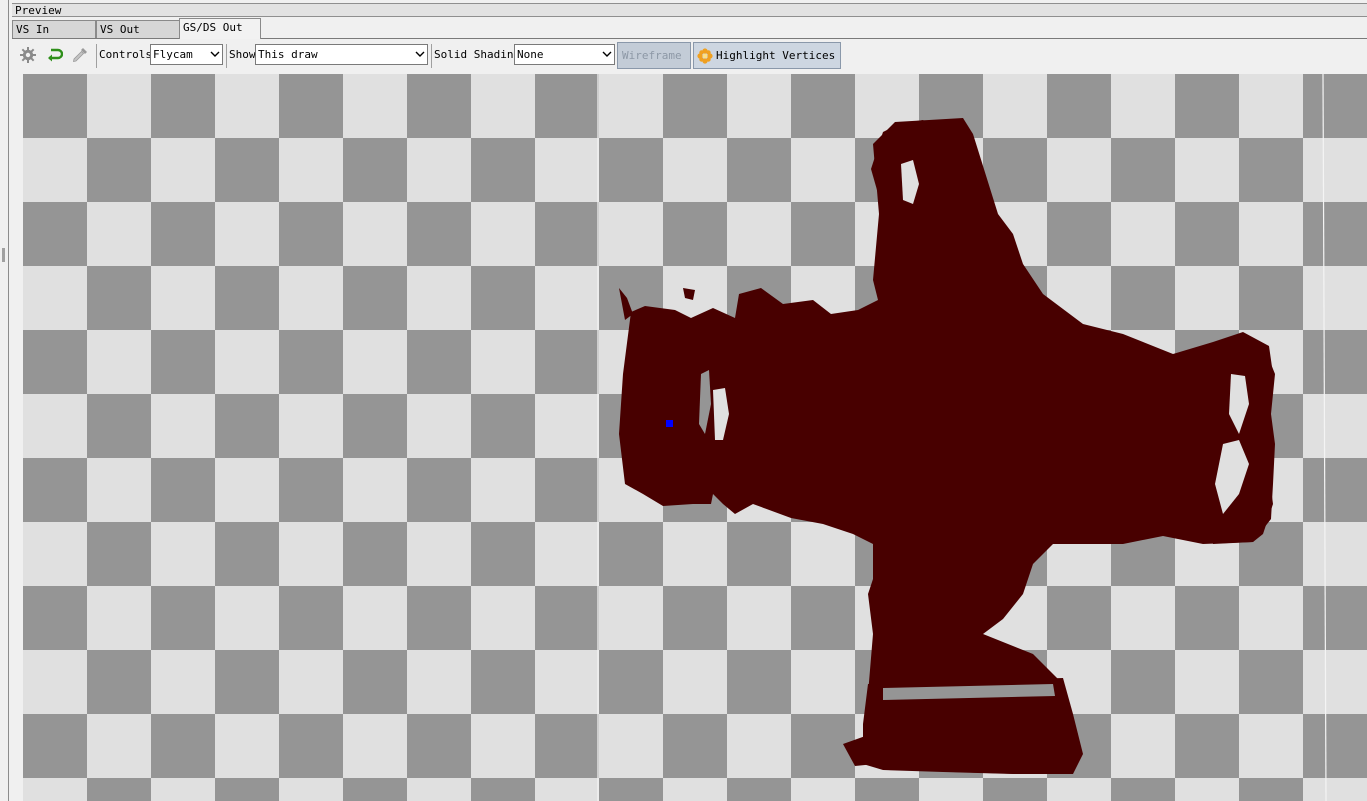 The height and width of the screenshot is (801, 1367). I want to click on solid-shading-select: None, so click(564, 54).